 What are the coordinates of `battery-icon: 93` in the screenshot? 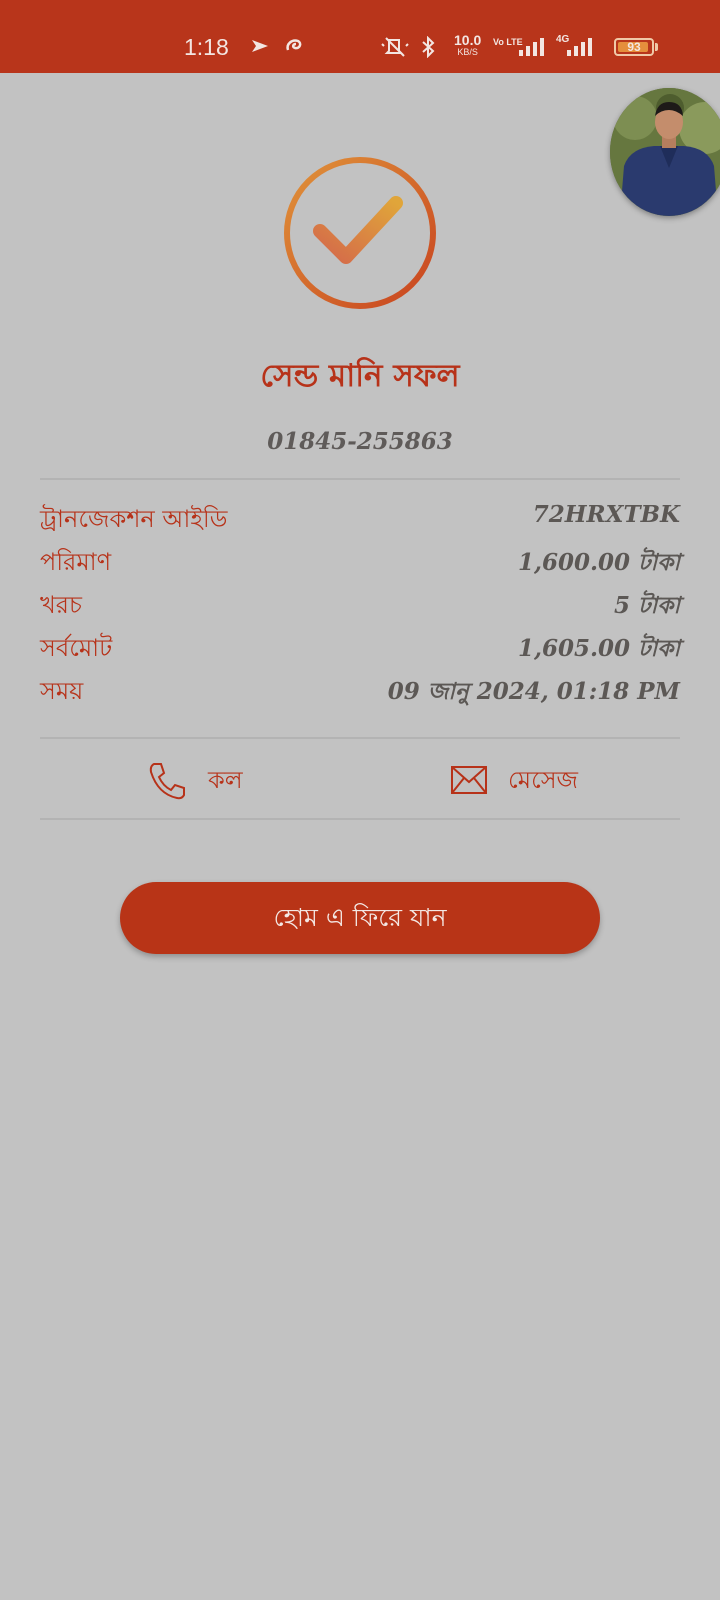 It's located at (634, 47).